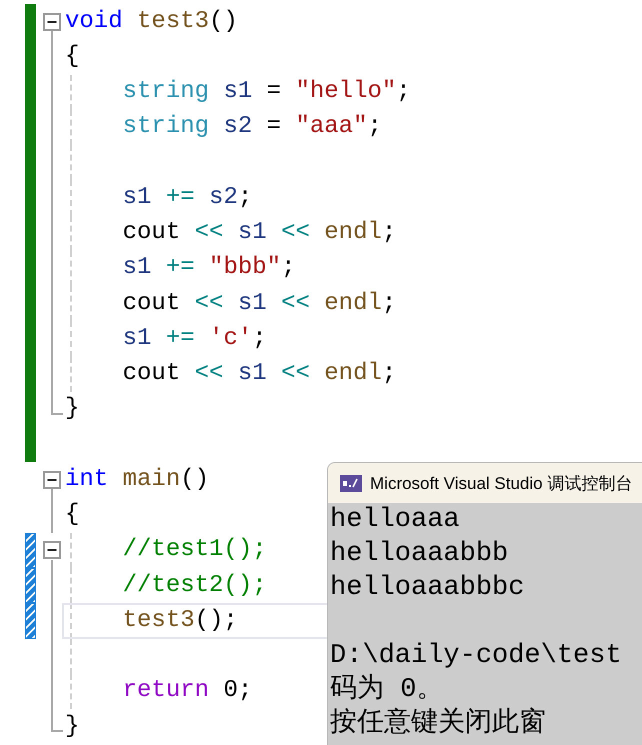 The height and width of the screenshot is (745, 642). Describe the element at coordinates (194, 339) in the screenshot. I see `code-line: s1 += 'c';` at that location.